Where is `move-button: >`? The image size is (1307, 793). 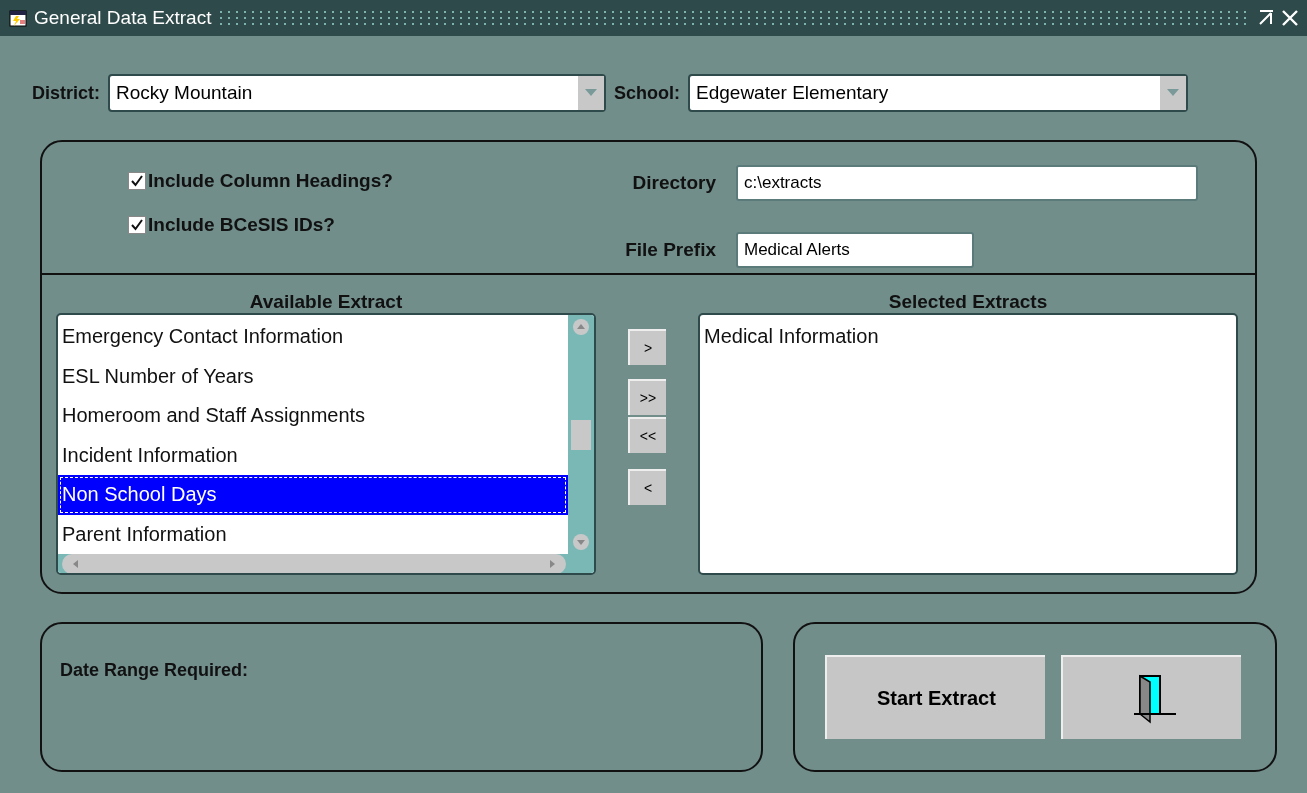 move-button: > is located at coordinates (647, 347).